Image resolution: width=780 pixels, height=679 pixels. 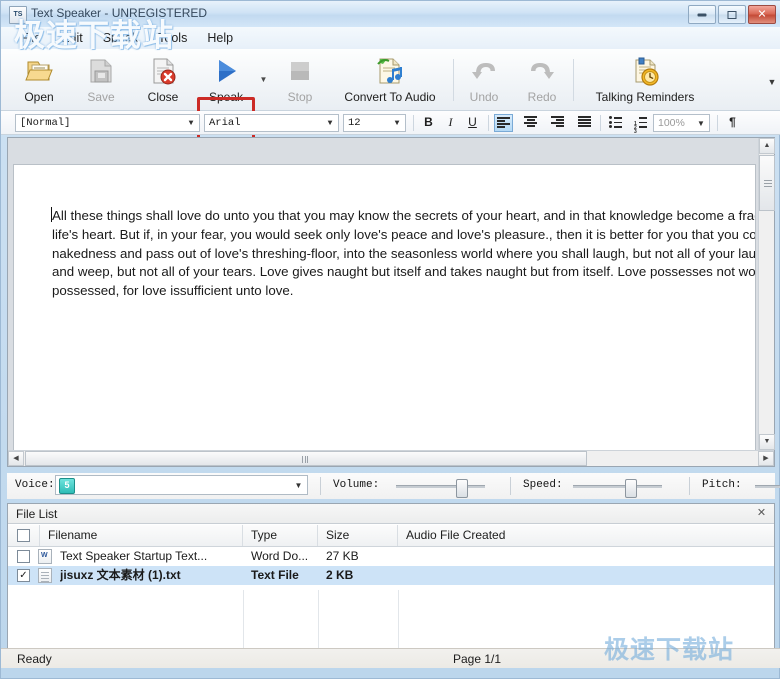 I want to click on menu-bar: File Edit Speak Tools Help, so click(x=390, y=38).